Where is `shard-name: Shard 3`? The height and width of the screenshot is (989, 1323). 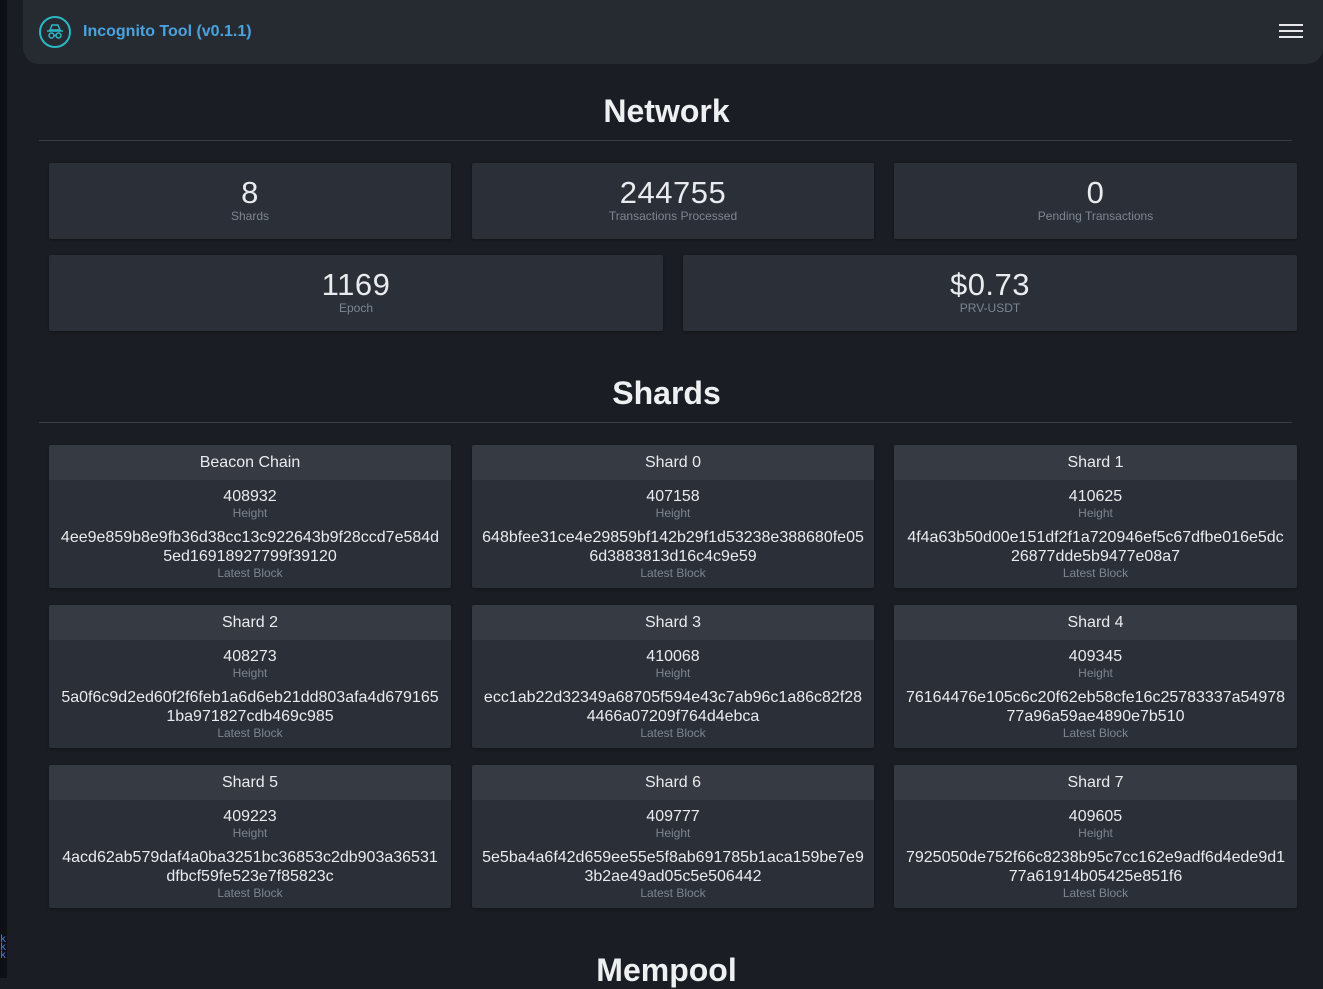 shard-name: Shard 3 is located at coordinates (673, 622).